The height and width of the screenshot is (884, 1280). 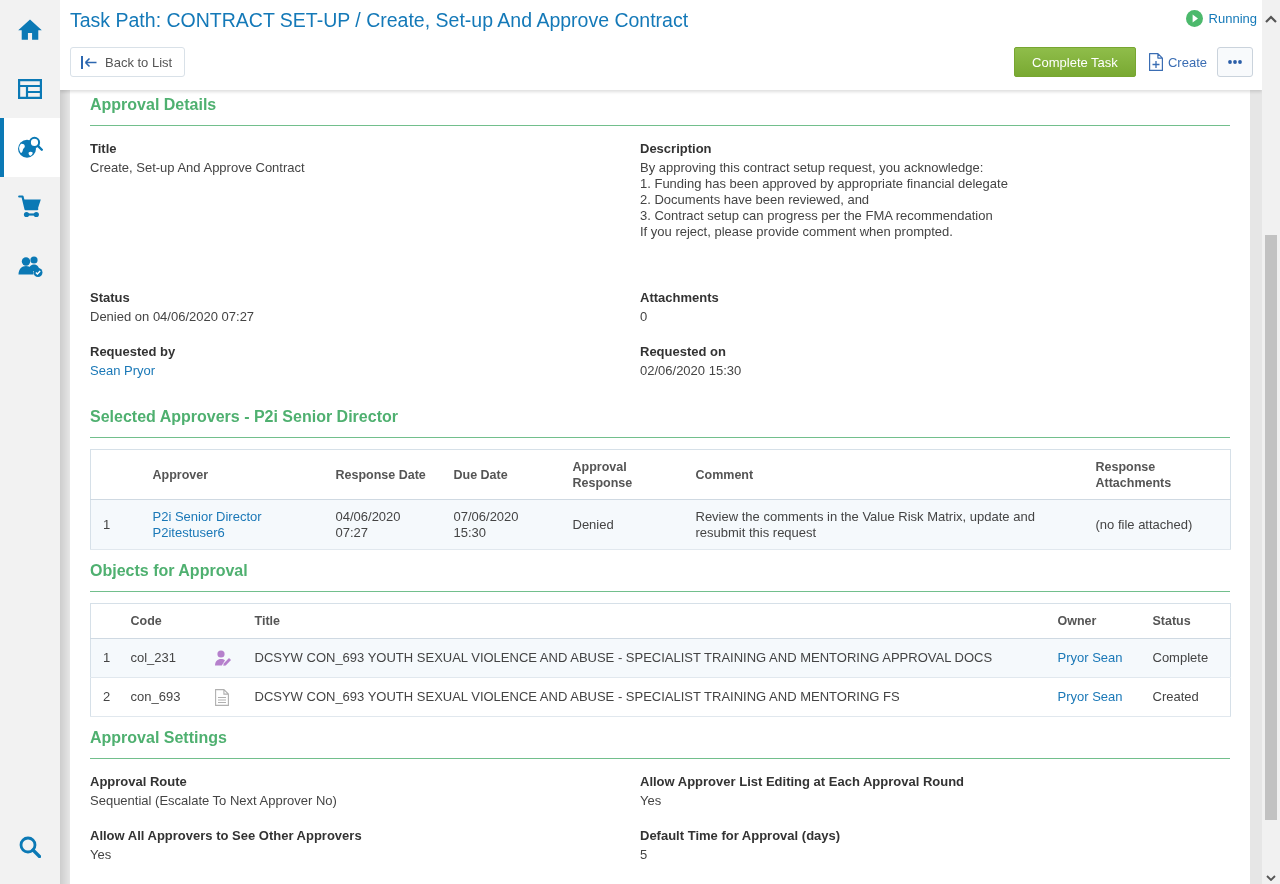 What do you see at coordinates (1175, 696) in the screenshot?
I see `table-cell: Created` at bounding box center [1175, 696].